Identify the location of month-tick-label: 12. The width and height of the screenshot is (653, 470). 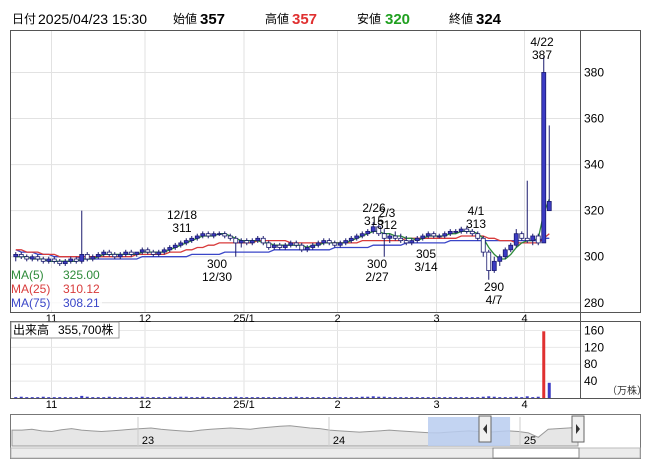
(145, 319).